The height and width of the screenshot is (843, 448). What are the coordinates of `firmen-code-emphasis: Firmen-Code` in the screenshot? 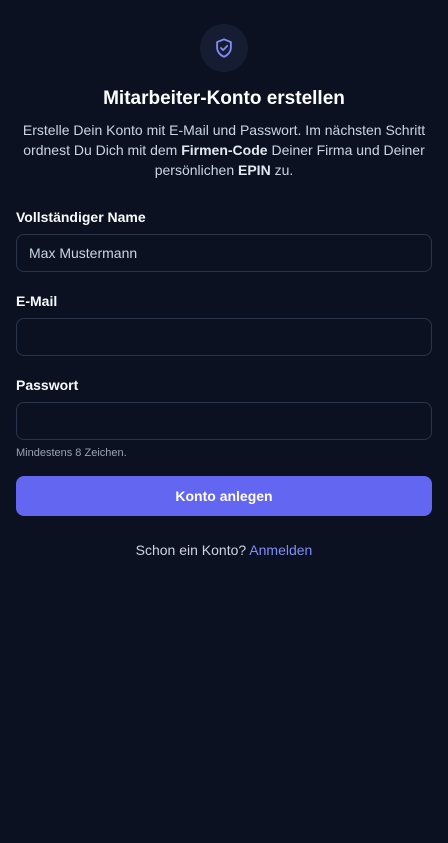 It's located at (224, 150).